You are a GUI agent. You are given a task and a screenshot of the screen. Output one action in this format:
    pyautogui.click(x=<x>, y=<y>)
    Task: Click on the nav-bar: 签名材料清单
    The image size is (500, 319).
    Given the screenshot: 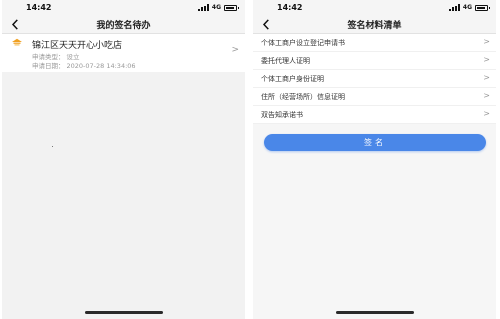 What is the action you would take?
    pyautogui.click(x=374, y=24)
    